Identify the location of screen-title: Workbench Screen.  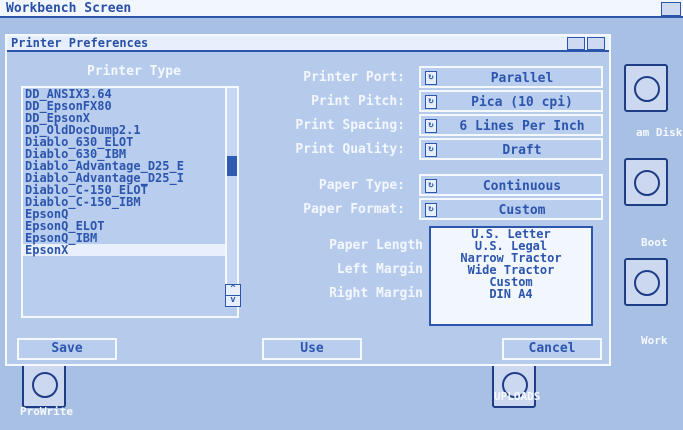
(69, 8).